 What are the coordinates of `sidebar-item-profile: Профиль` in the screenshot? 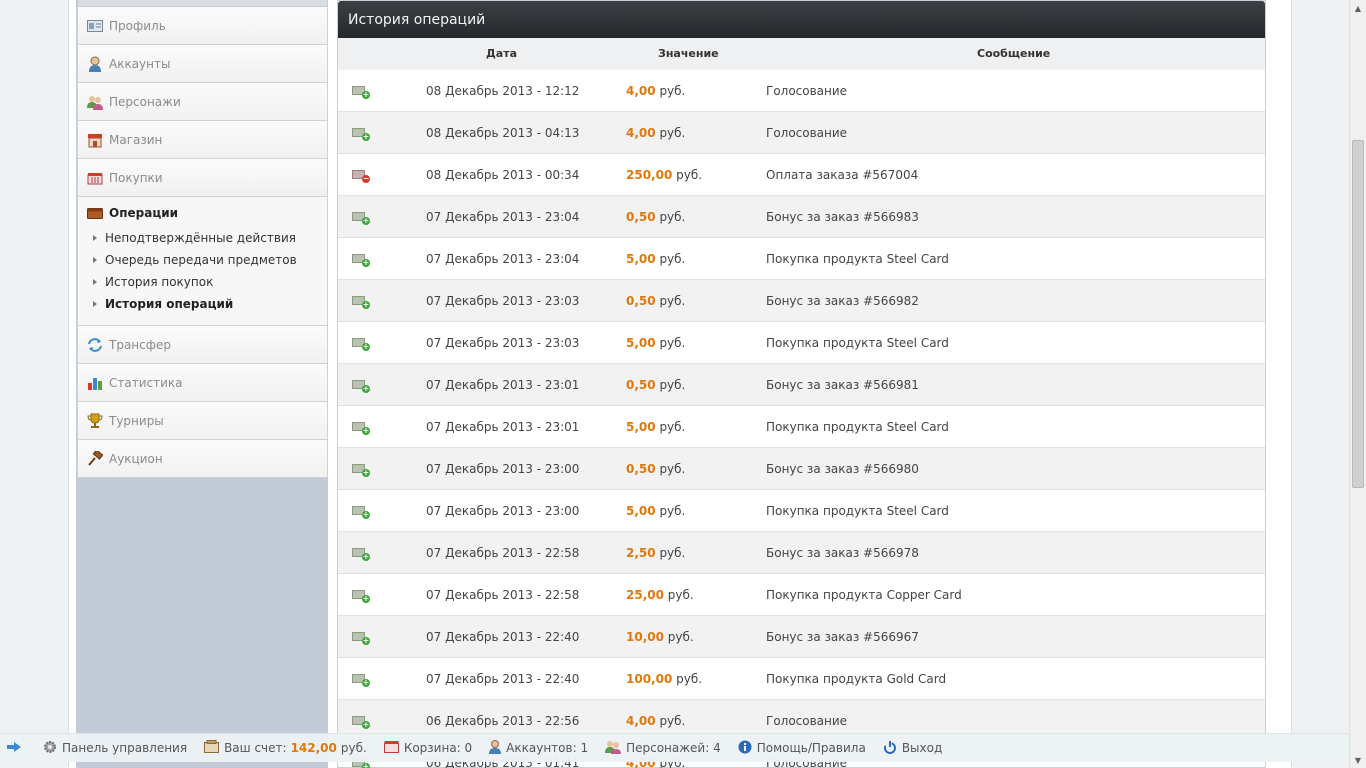 It's located at (202, 26).